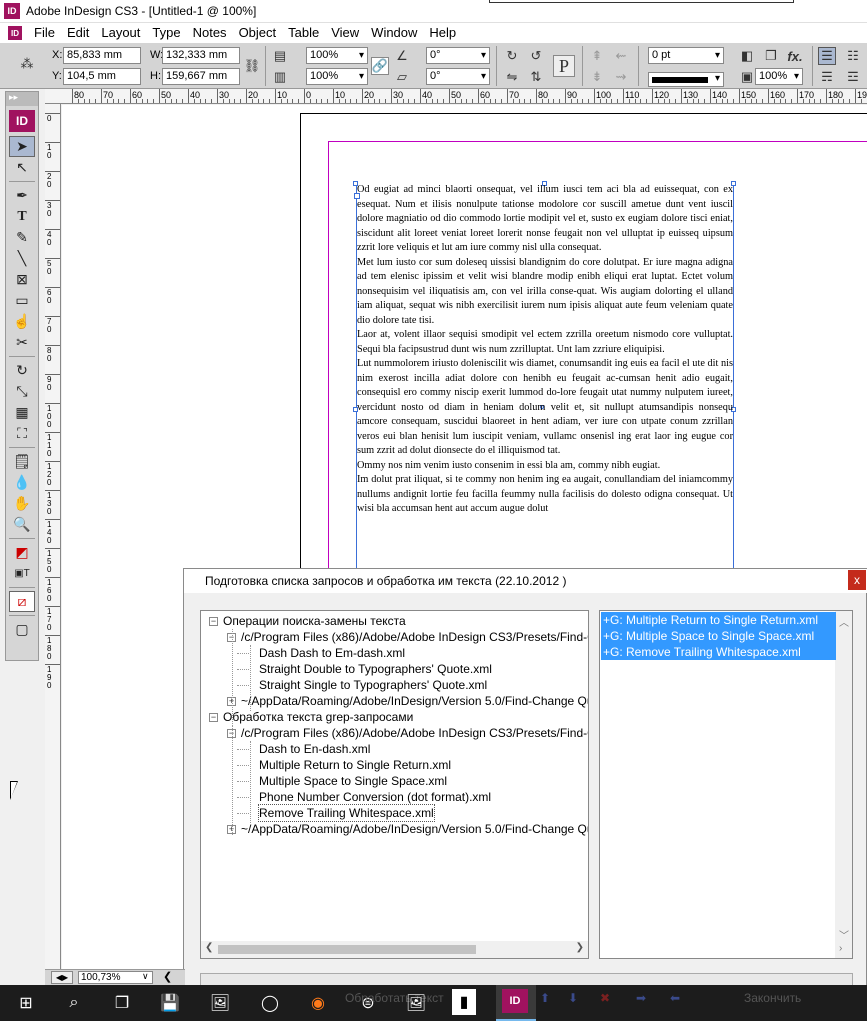 The width and height of the screenshot is (867, 1021). Describe the element at coordinates (62, 977) in the screenshot. I see `page-nav-icon: ◀▶` at that location.